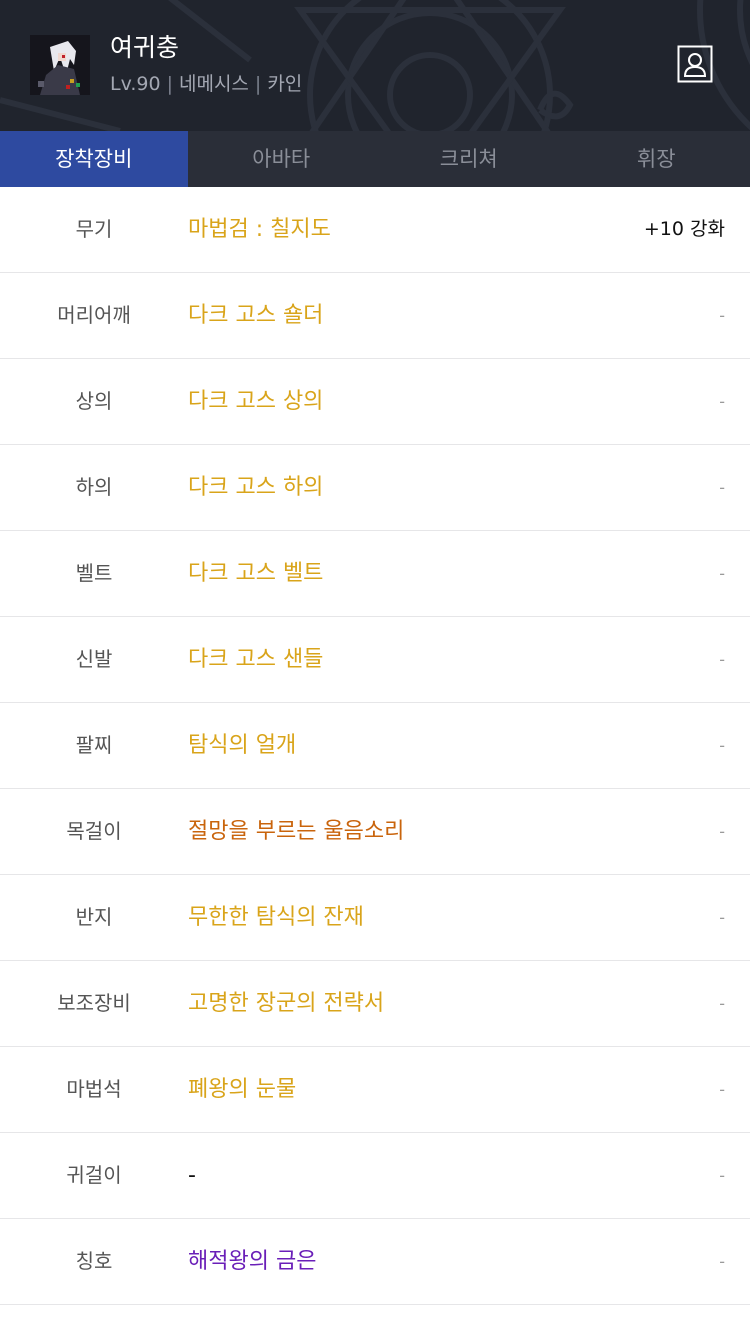 The height and width of the screenshot is (1334, 750). What do you see at coordinates (94, 229) in the screenshot?
I see `equipment-slot-label: 무기` at bounding box center [94, 229].